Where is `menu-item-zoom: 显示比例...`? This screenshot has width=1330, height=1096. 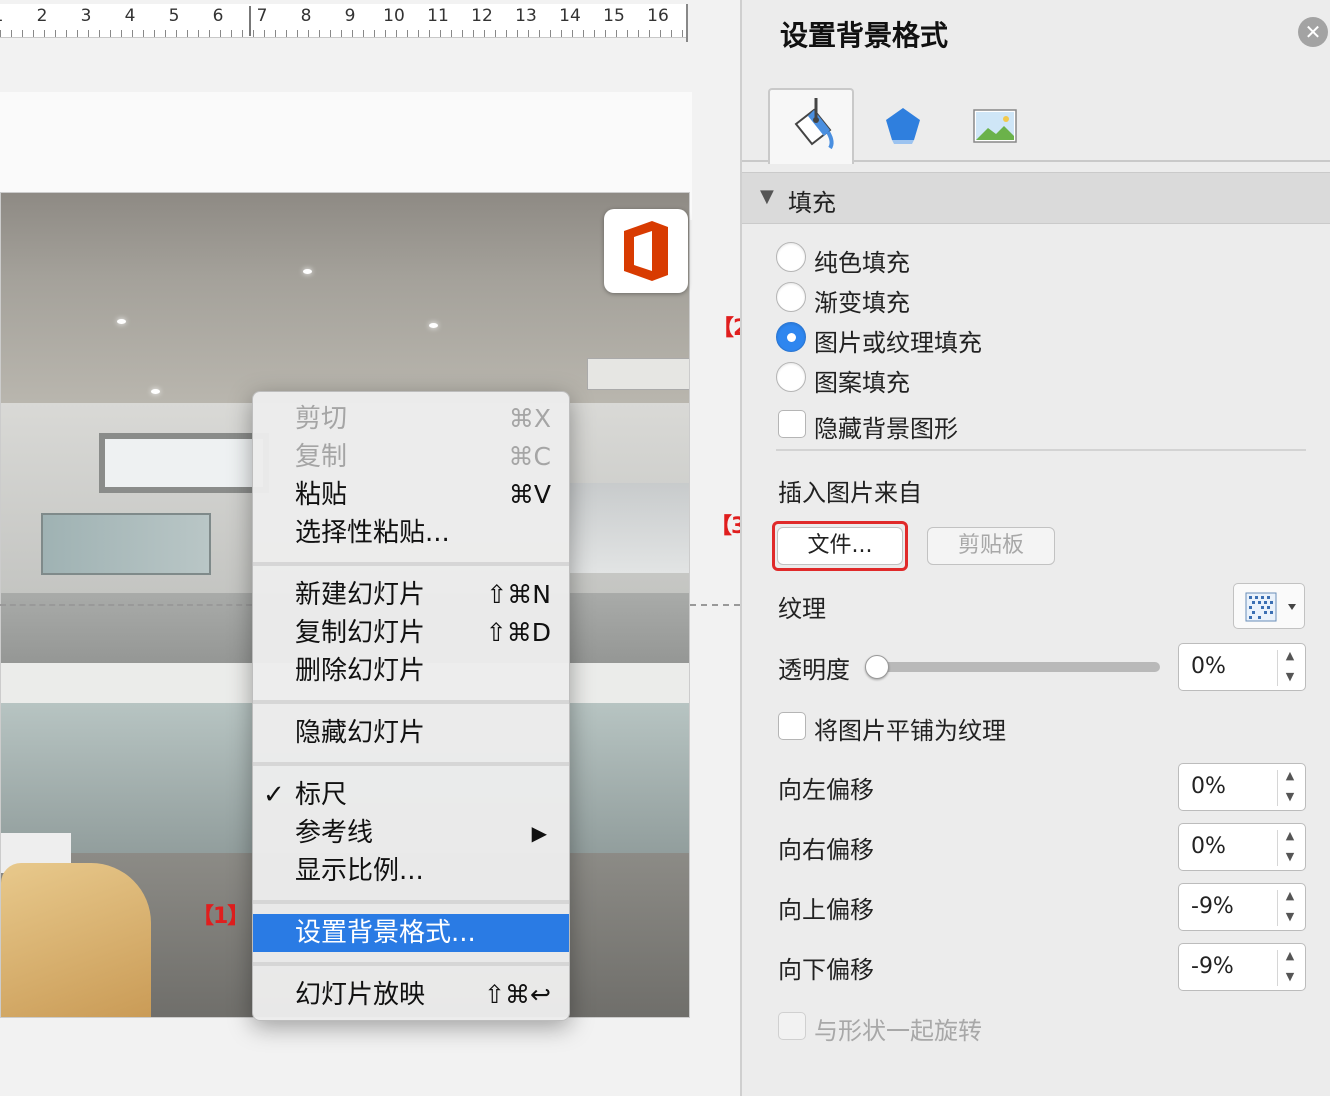 menu-item-zoom: 显示比例... is located at coordinates (411, 871).